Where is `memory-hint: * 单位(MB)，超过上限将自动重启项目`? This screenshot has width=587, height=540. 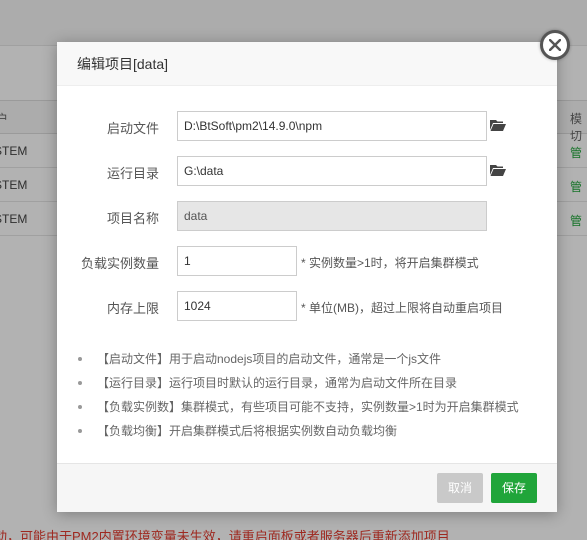
memory-hint: * 单位(MB)，超过上限将自动重启项目 is located at coordinates (402, 308).